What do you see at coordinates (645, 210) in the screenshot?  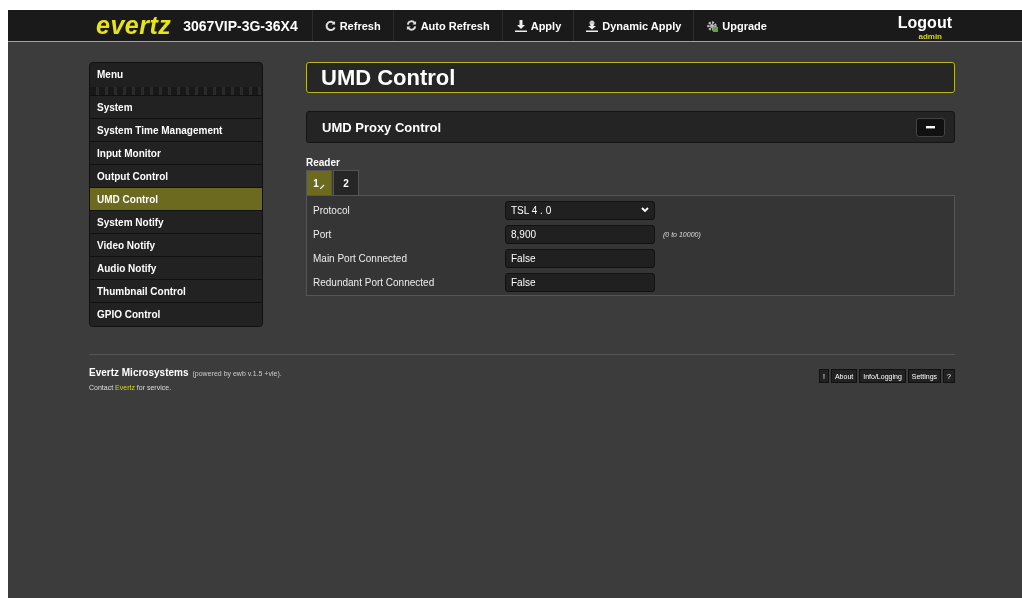 I see `chevron-icon` at bounding box center [645, 210].